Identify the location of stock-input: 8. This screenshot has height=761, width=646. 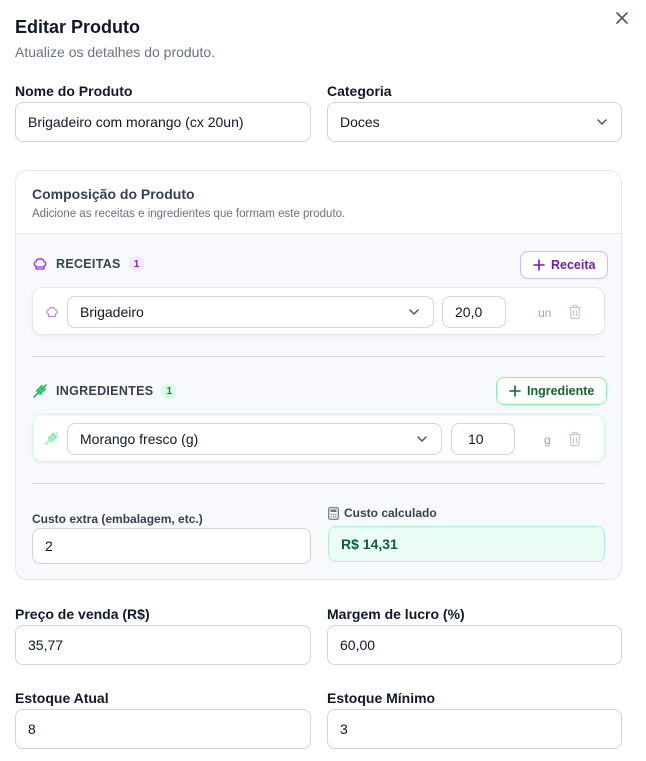
(163, 729).